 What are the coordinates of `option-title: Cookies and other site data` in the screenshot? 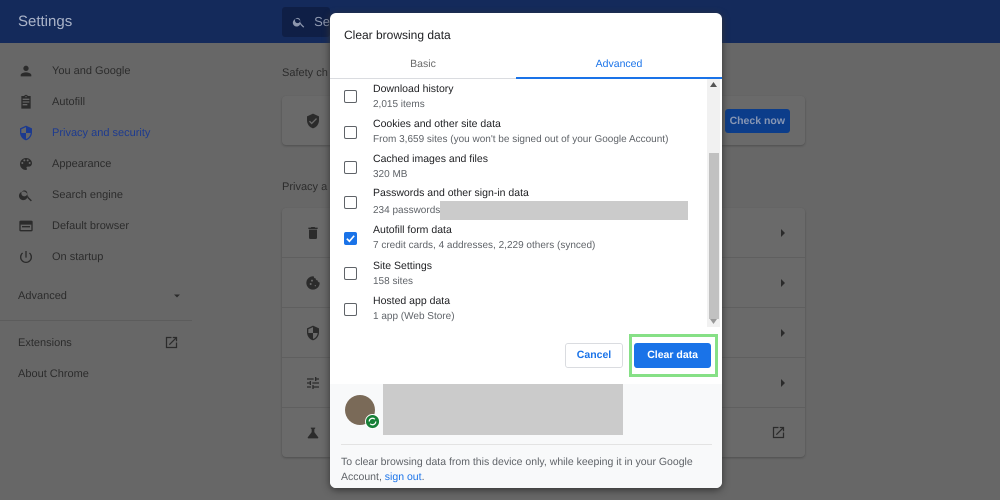 It's located at (437, 124).